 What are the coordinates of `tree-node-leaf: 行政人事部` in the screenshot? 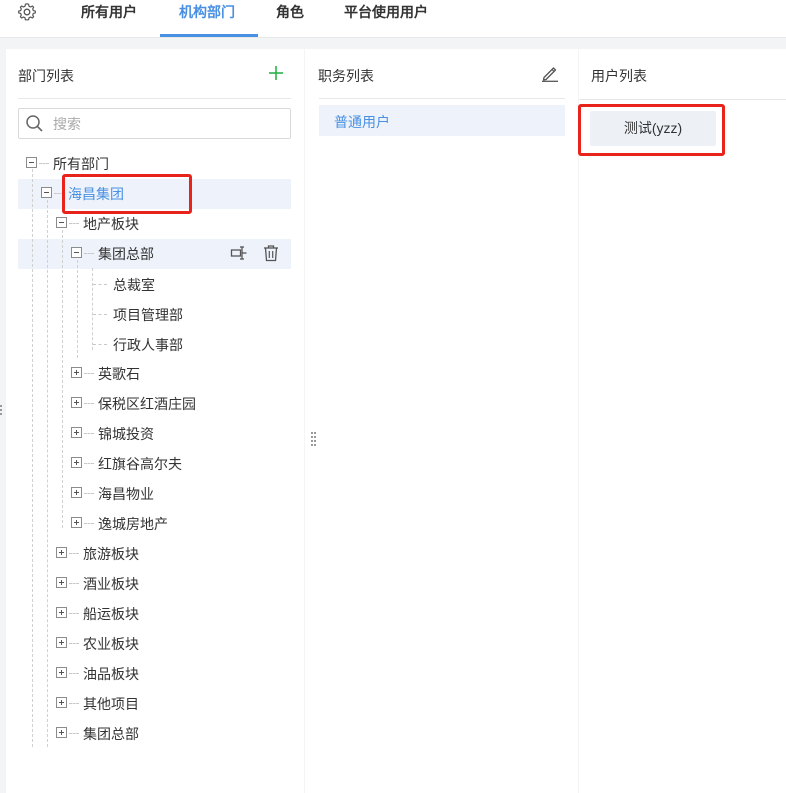 It's located at (148, 345).